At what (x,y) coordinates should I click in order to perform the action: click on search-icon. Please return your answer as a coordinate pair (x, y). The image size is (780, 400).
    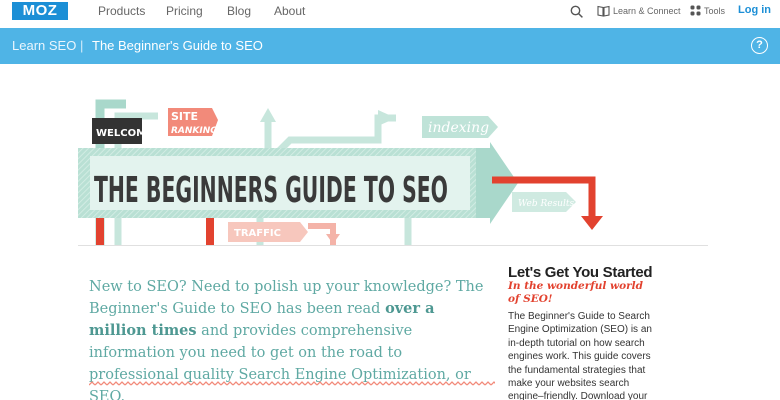
    Looking at the image, I should click on (576, 11).